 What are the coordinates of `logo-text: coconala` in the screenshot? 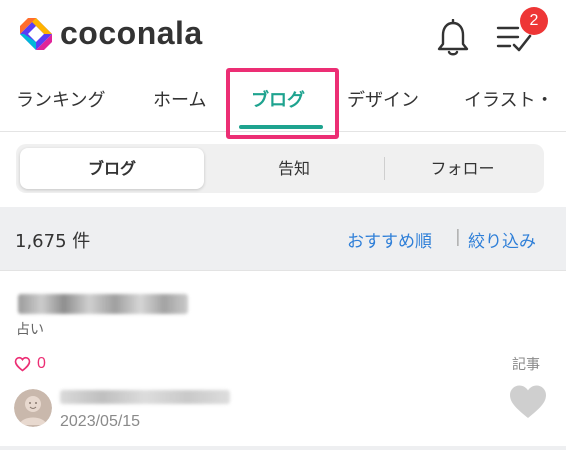 It's located at (131, 33).